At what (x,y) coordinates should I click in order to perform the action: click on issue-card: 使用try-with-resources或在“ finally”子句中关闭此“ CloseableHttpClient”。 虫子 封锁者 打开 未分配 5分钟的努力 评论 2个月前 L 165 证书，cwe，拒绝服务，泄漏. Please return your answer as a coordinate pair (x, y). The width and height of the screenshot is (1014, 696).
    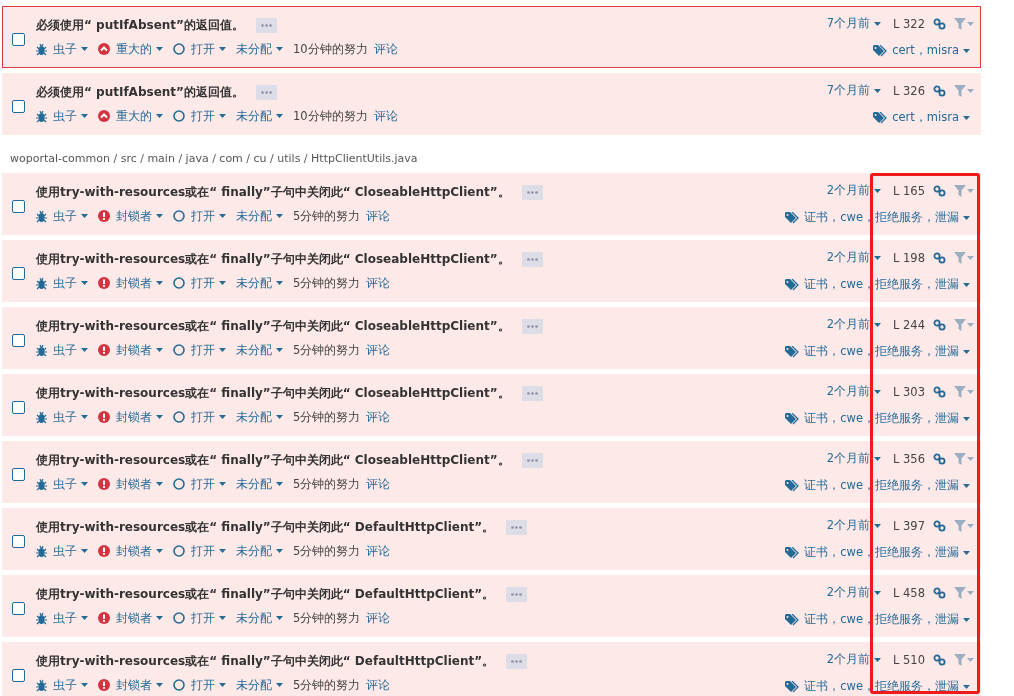
    Looking at the image, I should click on (491, 204).